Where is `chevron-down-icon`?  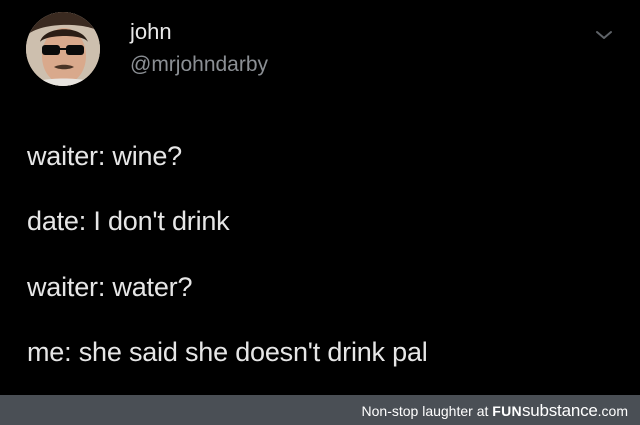
chevron-down-icon is located at coordinates (604, 35).